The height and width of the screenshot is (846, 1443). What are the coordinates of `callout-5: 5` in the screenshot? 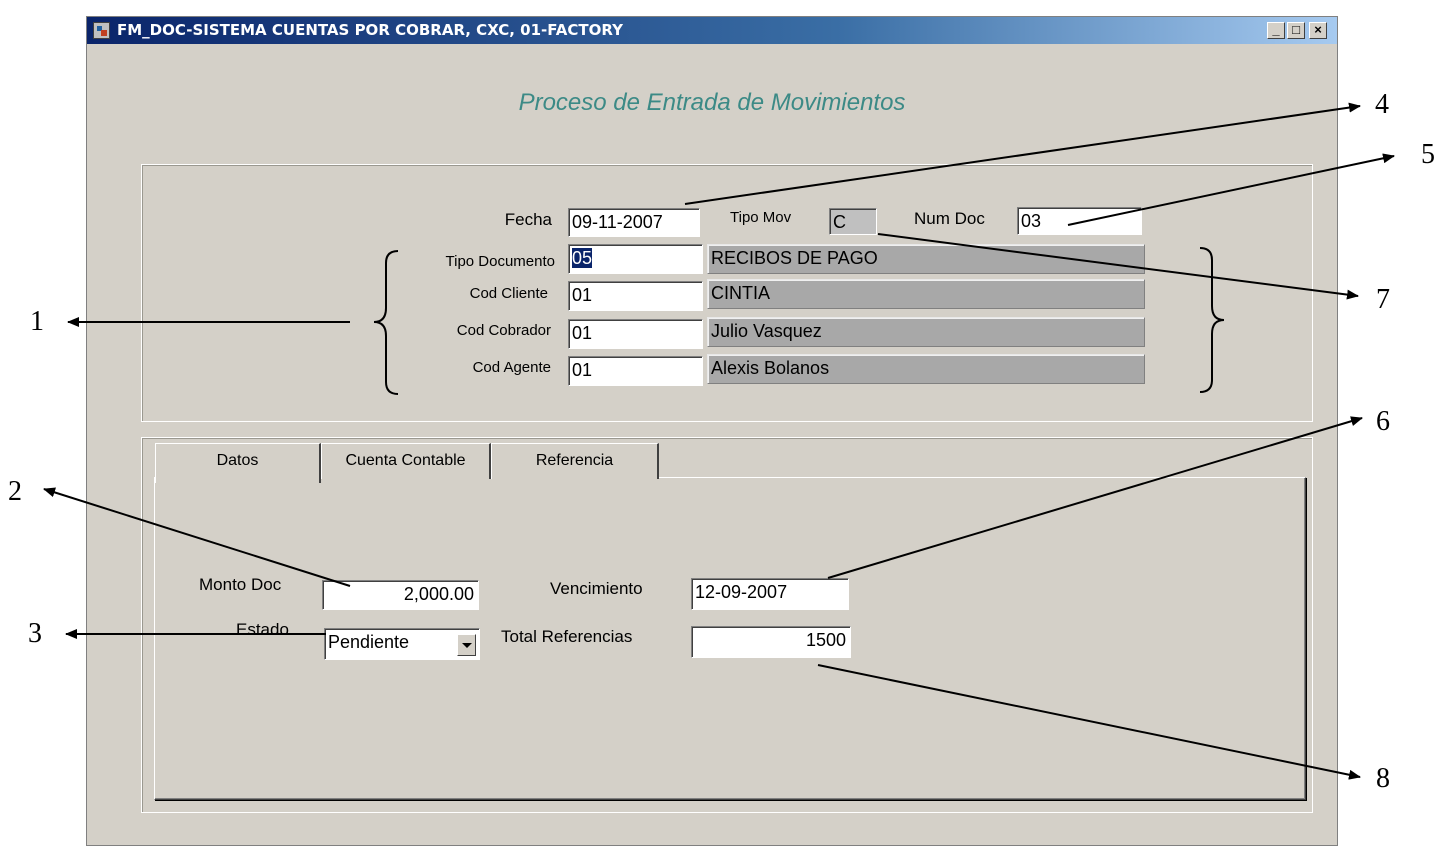 It's located at (1428, 154).